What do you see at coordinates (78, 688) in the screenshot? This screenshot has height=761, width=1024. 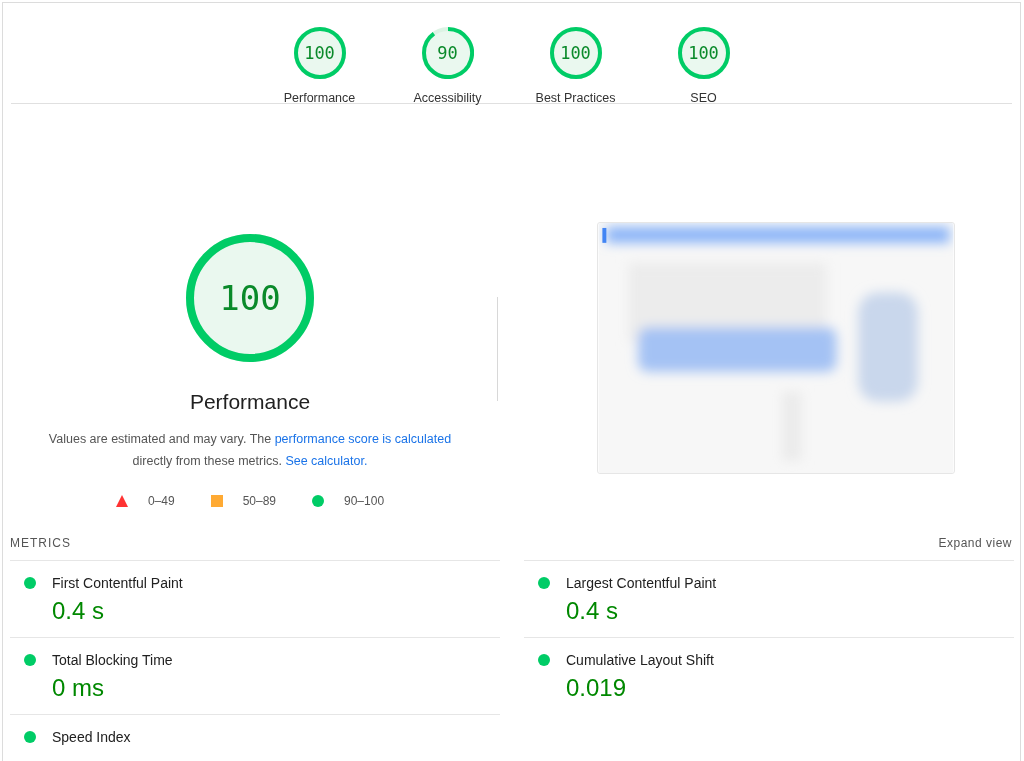 I see `metric-value: 0 ms` at bounding box center [78, 688].